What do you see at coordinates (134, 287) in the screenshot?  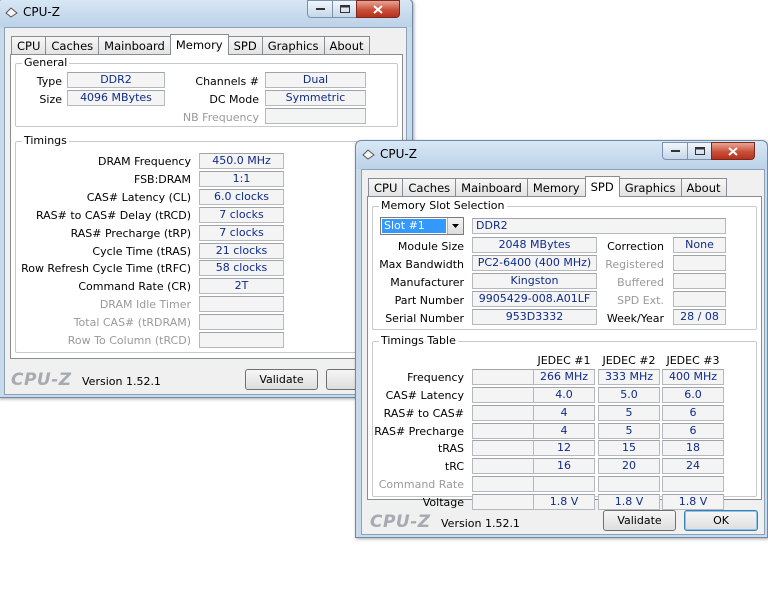 I see `timing-label: Command Rate (CR)` at bounding box center [134, 287].